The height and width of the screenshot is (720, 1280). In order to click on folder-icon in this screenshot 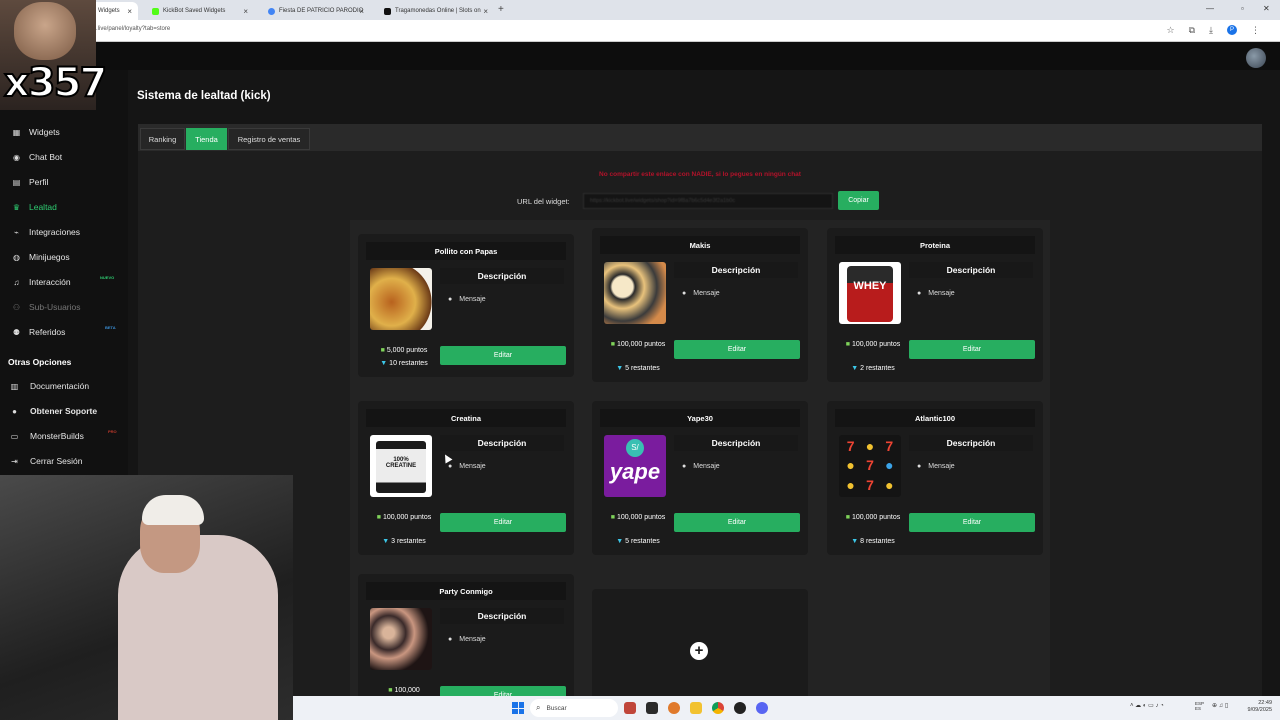, I will do `click(696, 708)`.